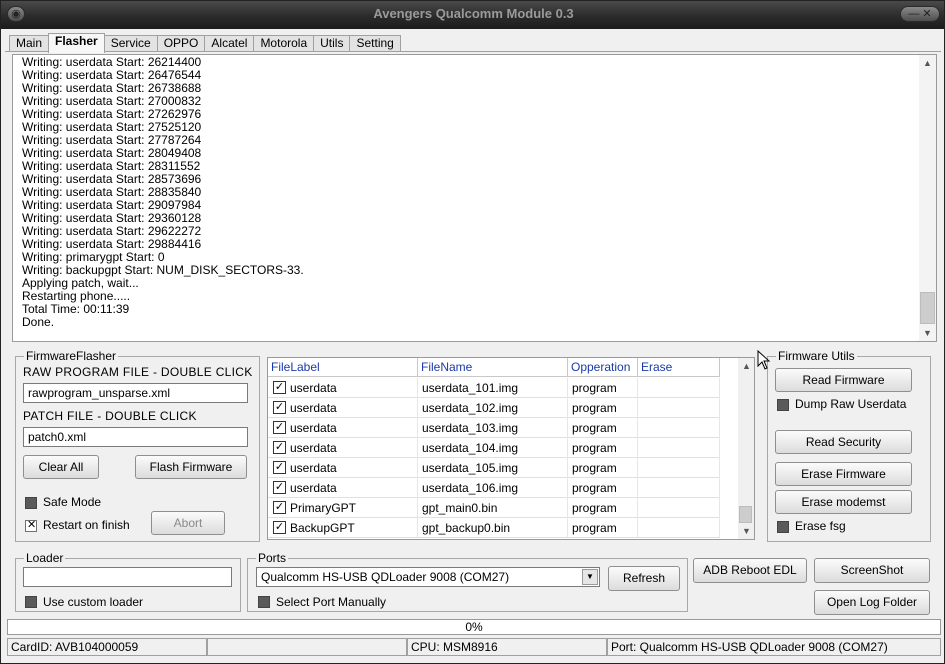 This screenshot has width=945, height=664. Describe the element at coordinates (927, 308) in the screenshot. I see `scroll-thumb` at that location.